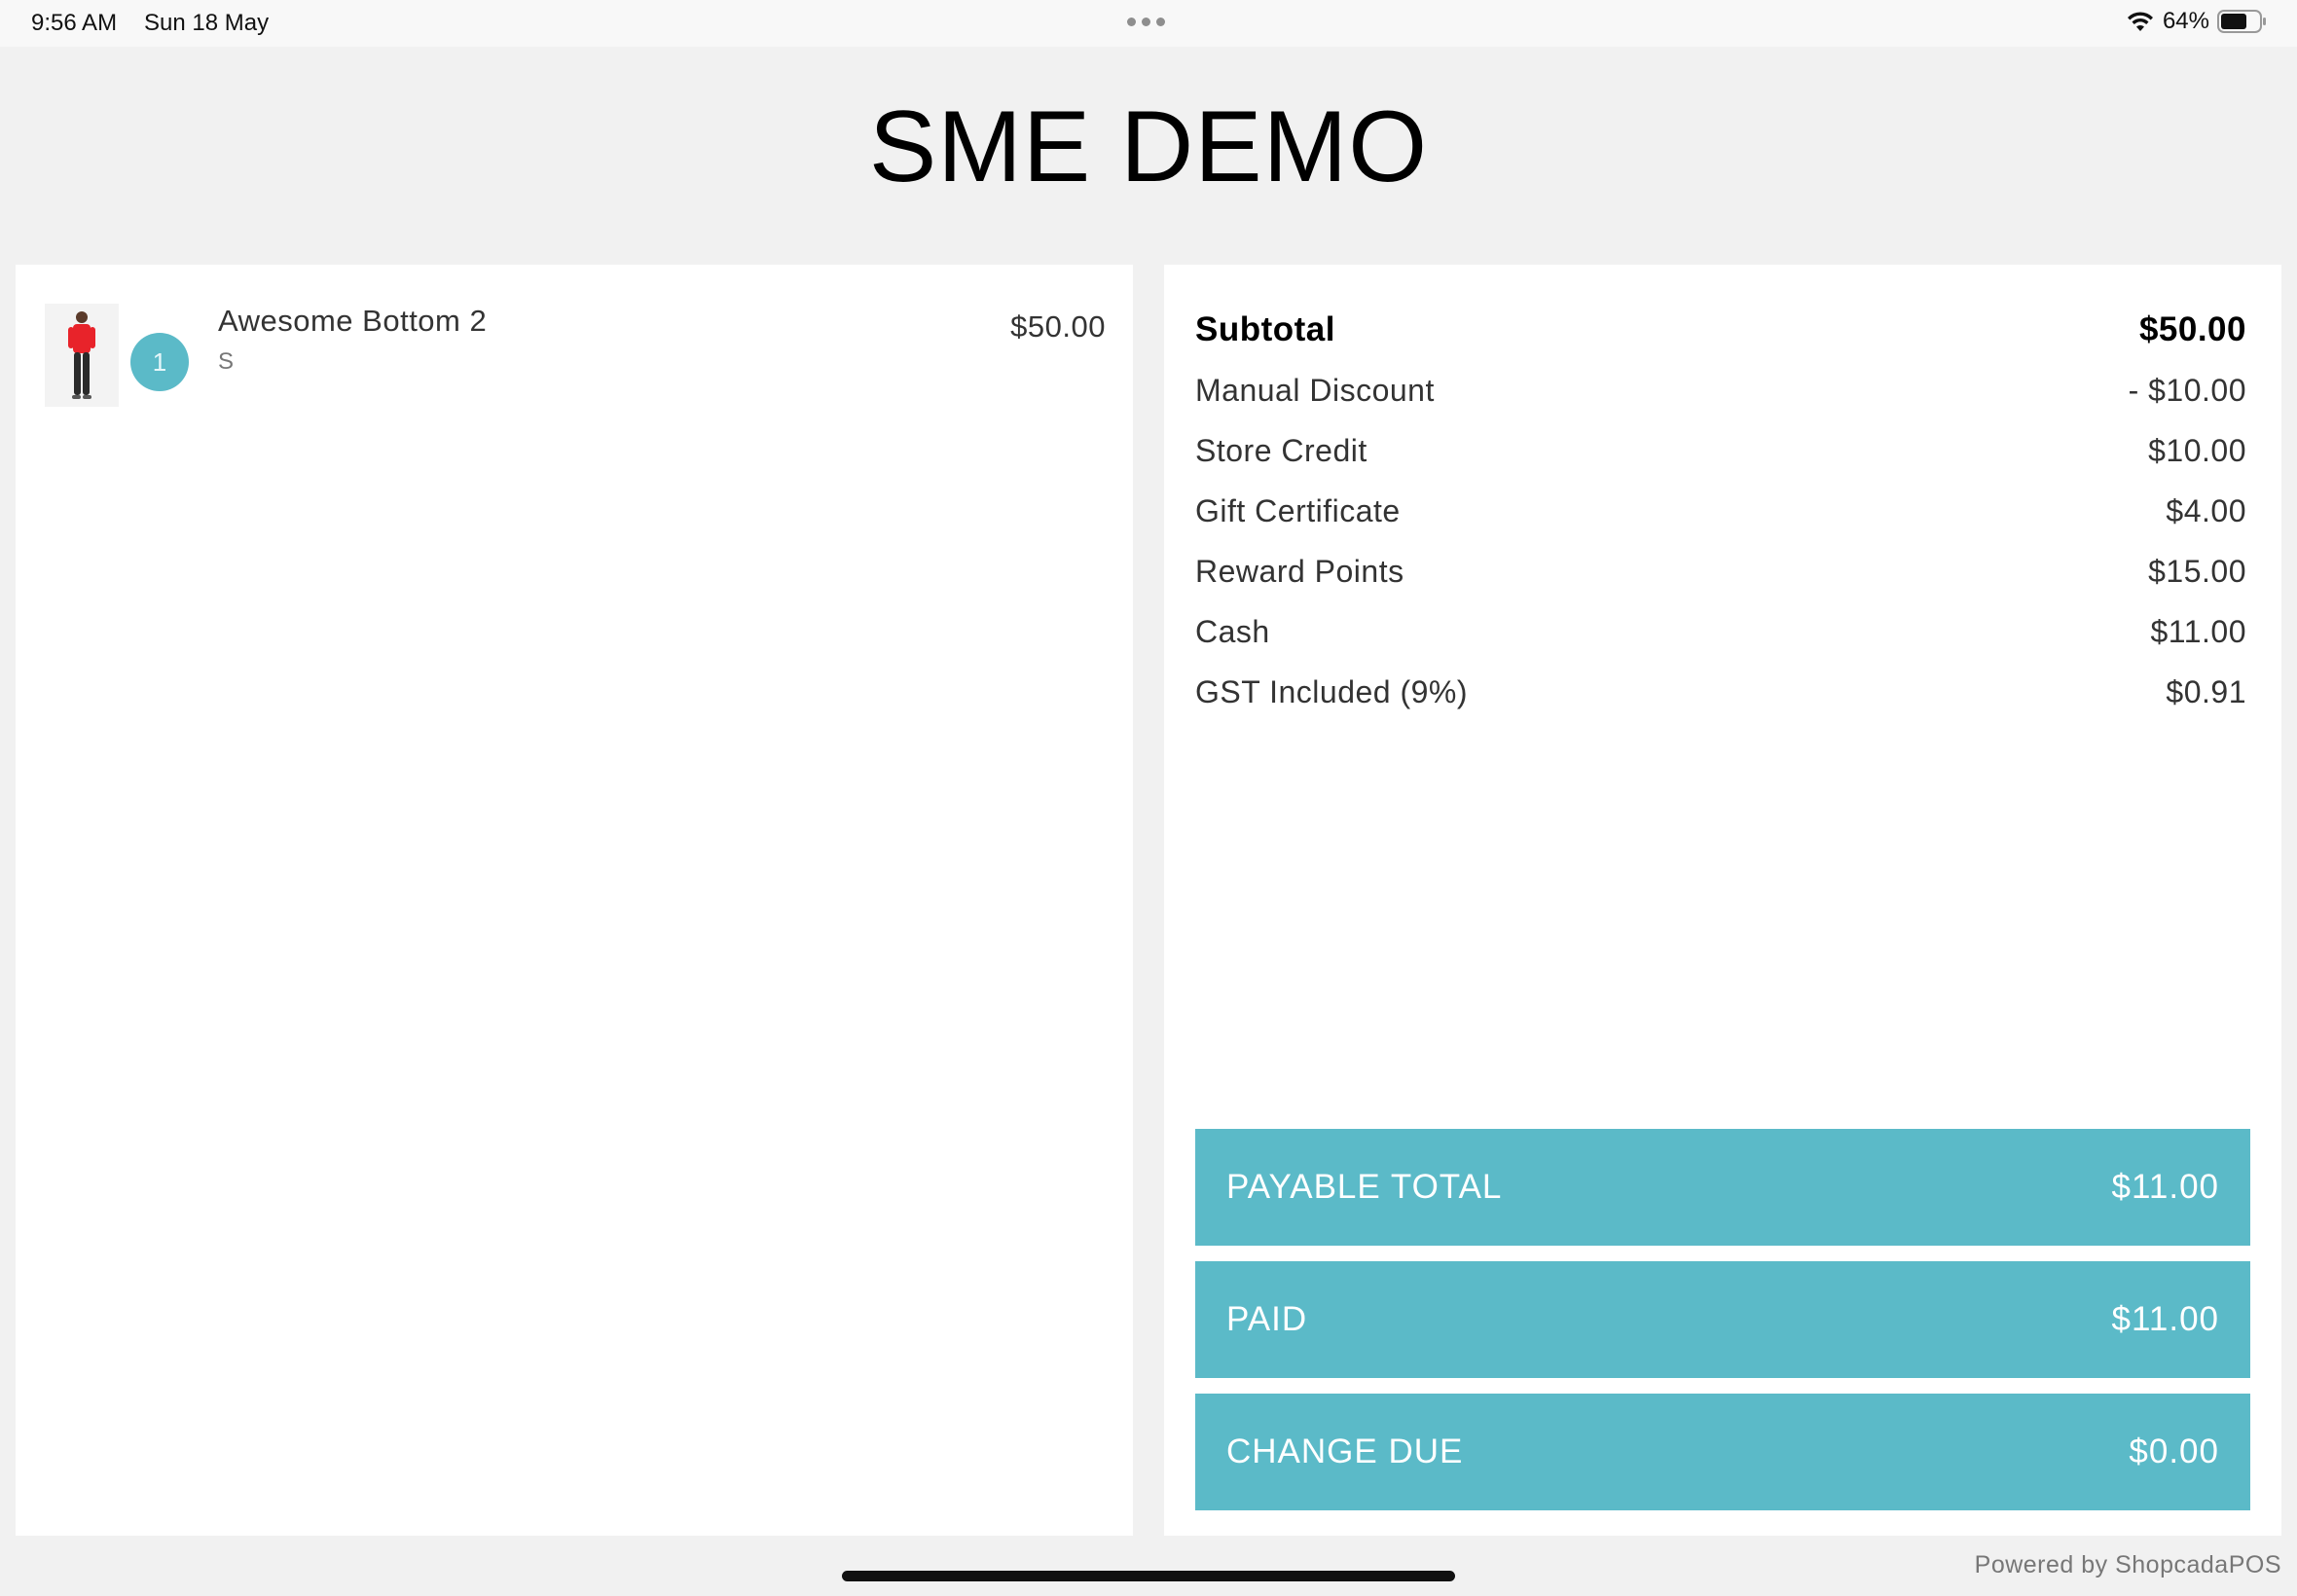 Image resolution: width=2297 pixels, height=1596 pixels. What do you see at coordinates (1315, 390) in the screenshot?
I see `summary-label: Manual Discount` at bounding box center [1315, 390].